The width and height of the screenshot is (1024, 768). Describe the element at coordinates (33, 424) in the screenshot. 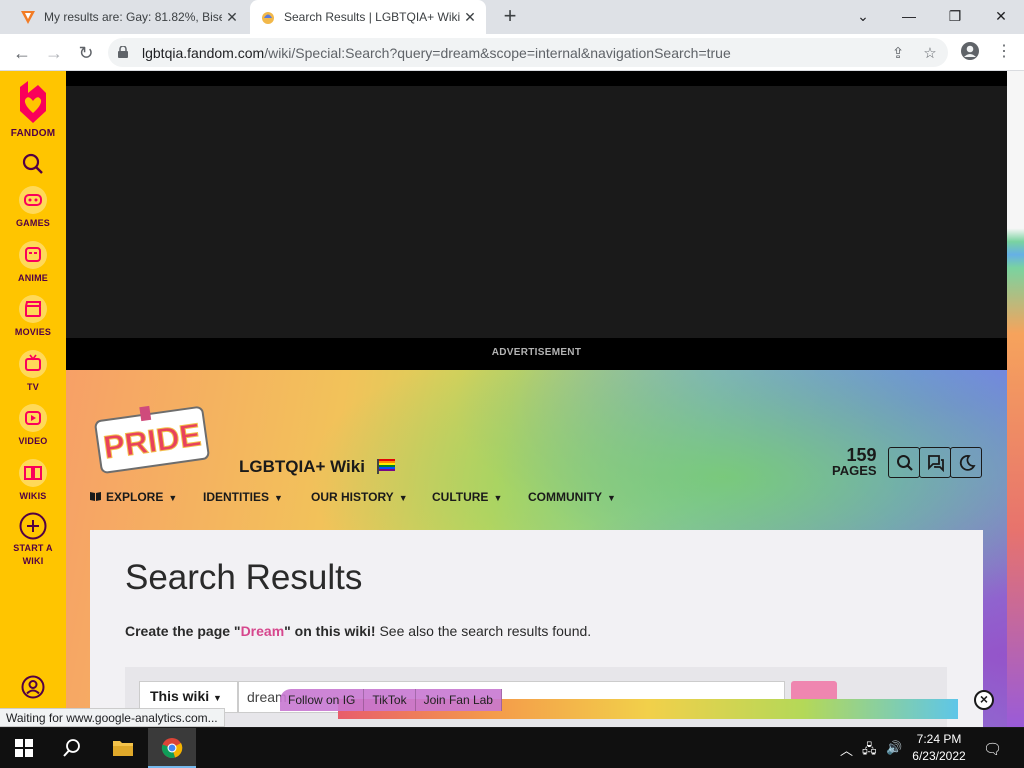

I see `rail-item-video: VIDEO` at that location.